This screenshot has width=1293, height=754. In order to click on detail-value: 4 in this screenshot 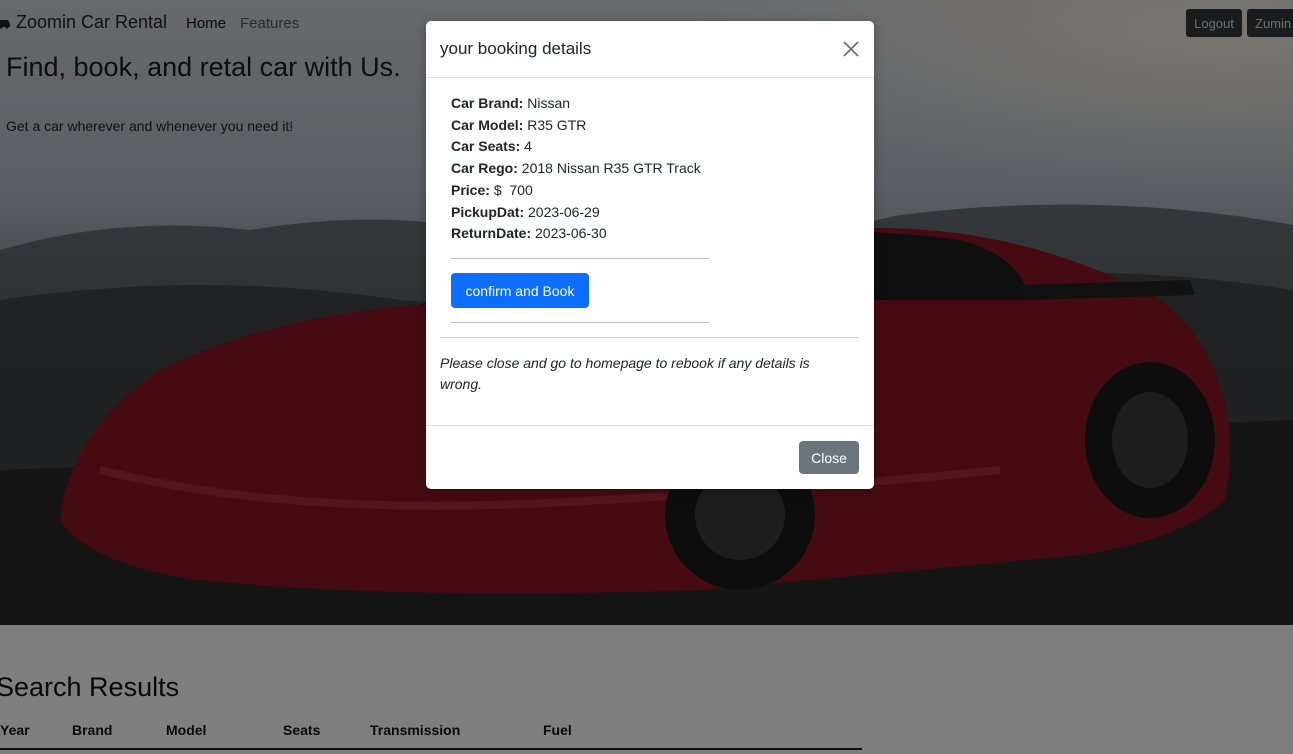, I will do `click(528, 146)`.